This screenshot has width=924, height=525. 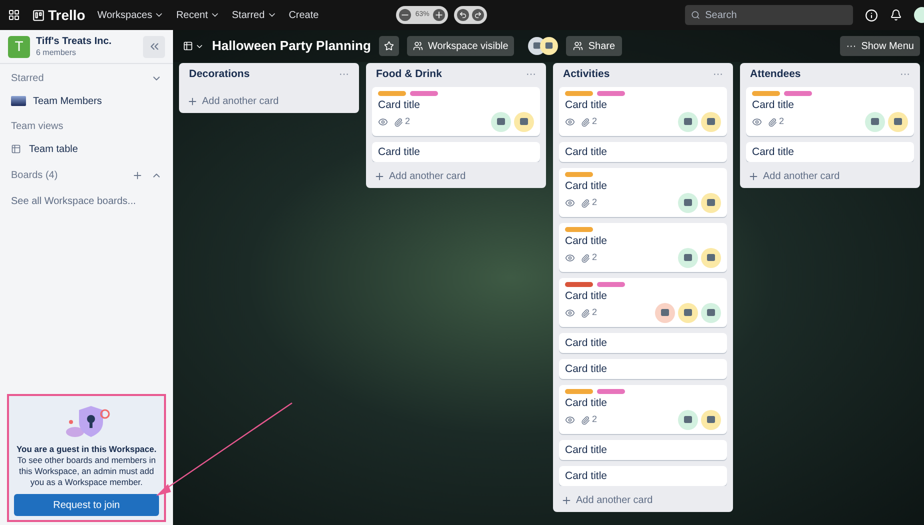 What do you see at coordinates (86, 101) in the screenshot?
I see `sidebar-item: Team Members` at bounding box center [86, 101].